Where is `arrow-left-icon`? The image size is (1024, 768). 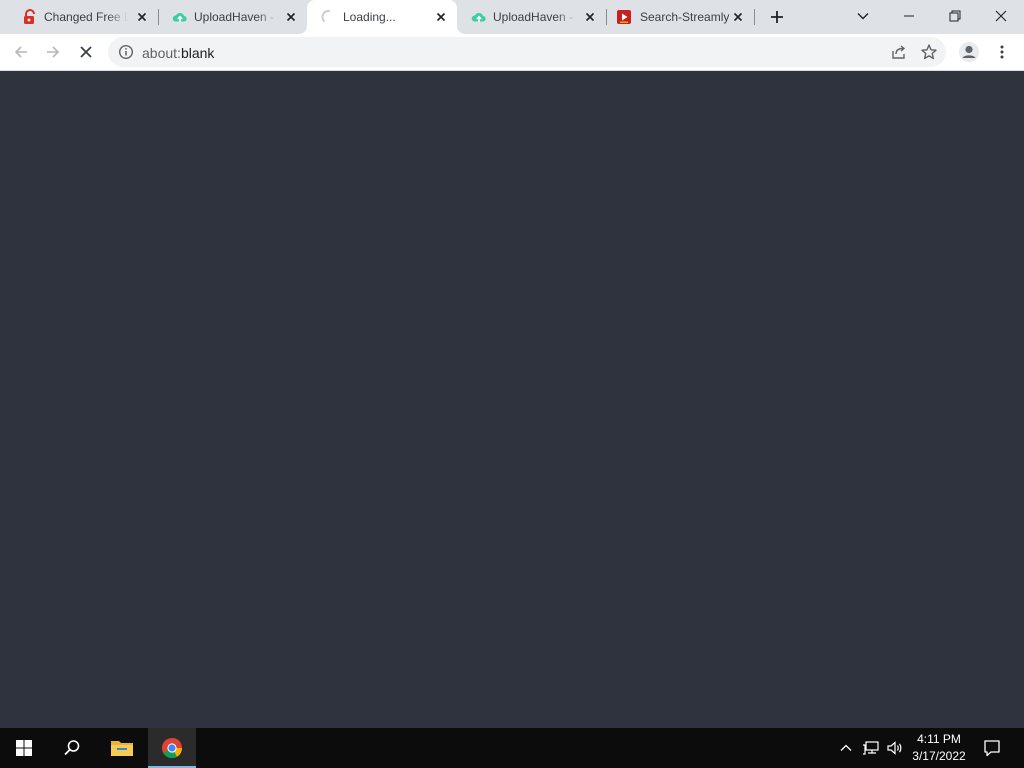
arrow-left-icon is located at coordinates (20, 52).